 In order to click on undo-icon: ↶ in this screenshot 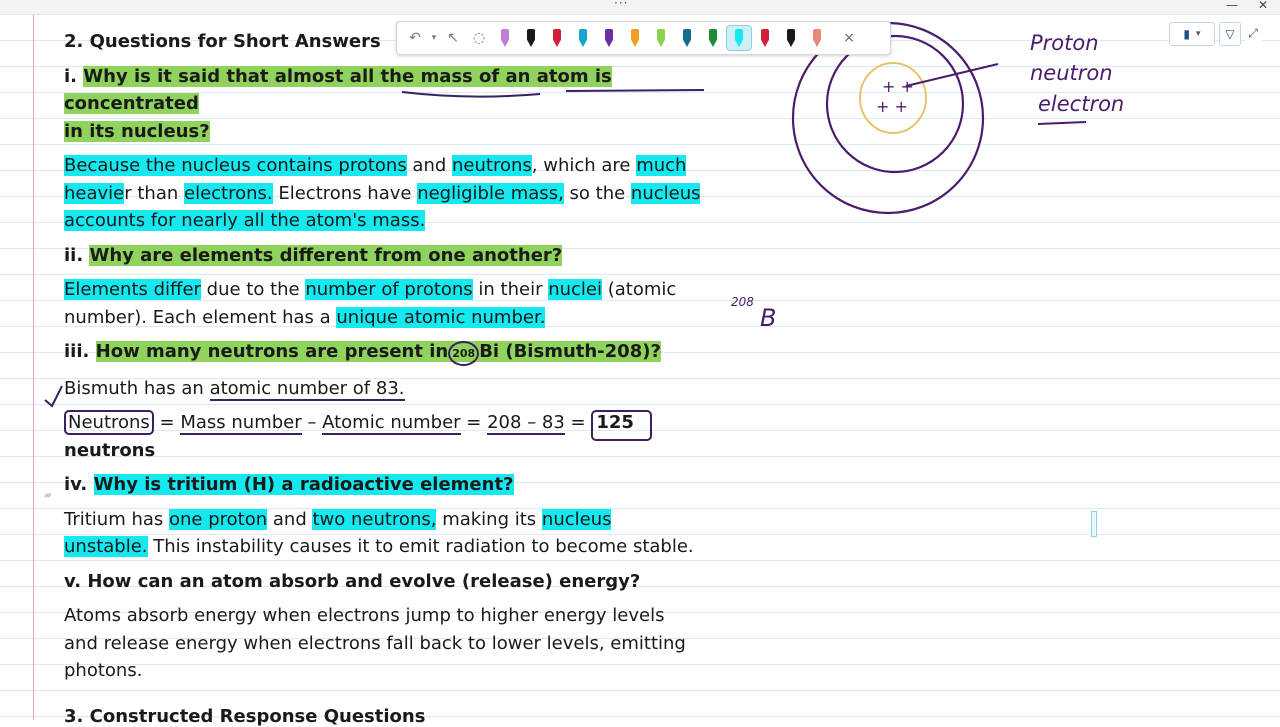, I will do `click(415, 38)`.